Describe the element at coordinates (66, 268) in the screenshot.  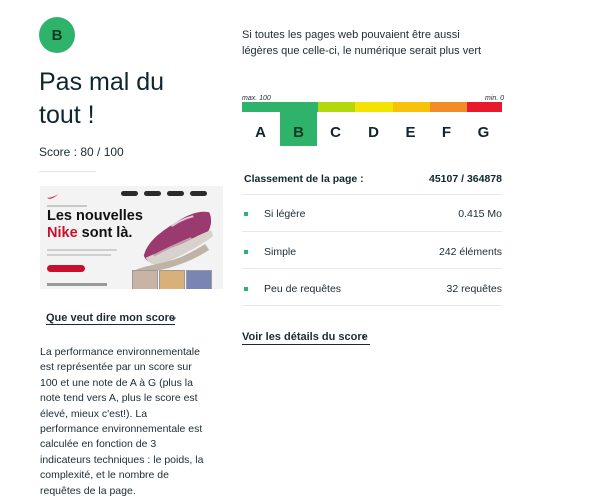
I see `cta-button-shape` at that location.